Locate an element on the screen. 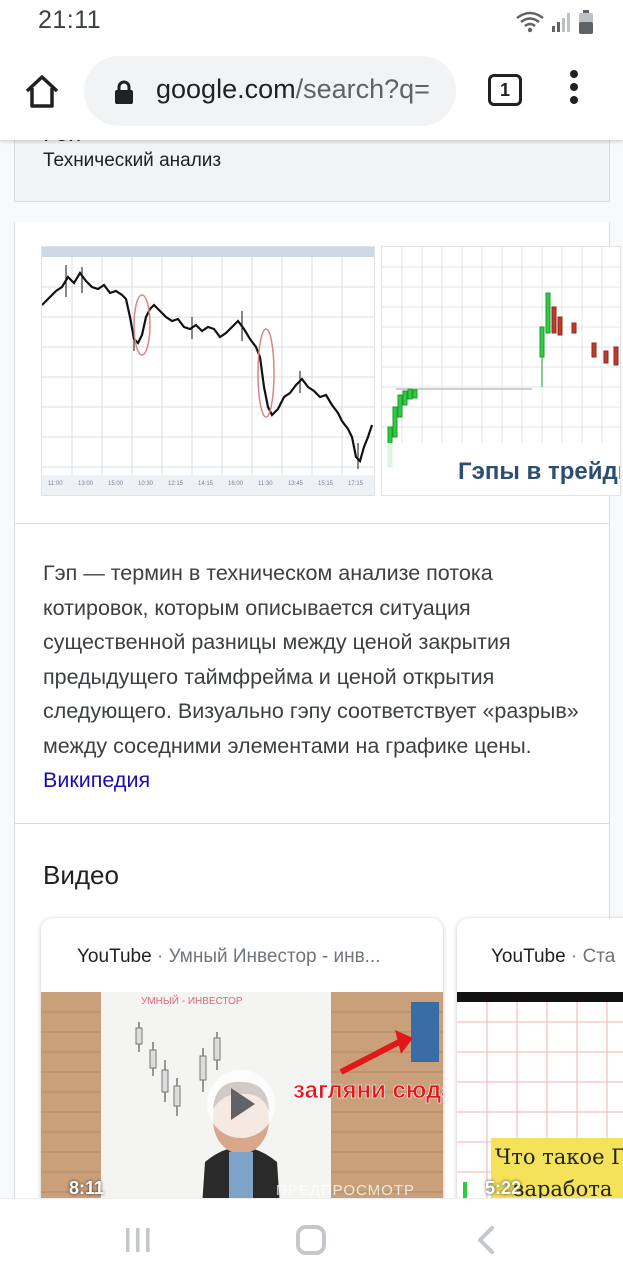 This screenshot has height=1280, width=623. video-thumbnail: Что такое ГЭ заработа 5:22 is located at coordinates (540, 1095).